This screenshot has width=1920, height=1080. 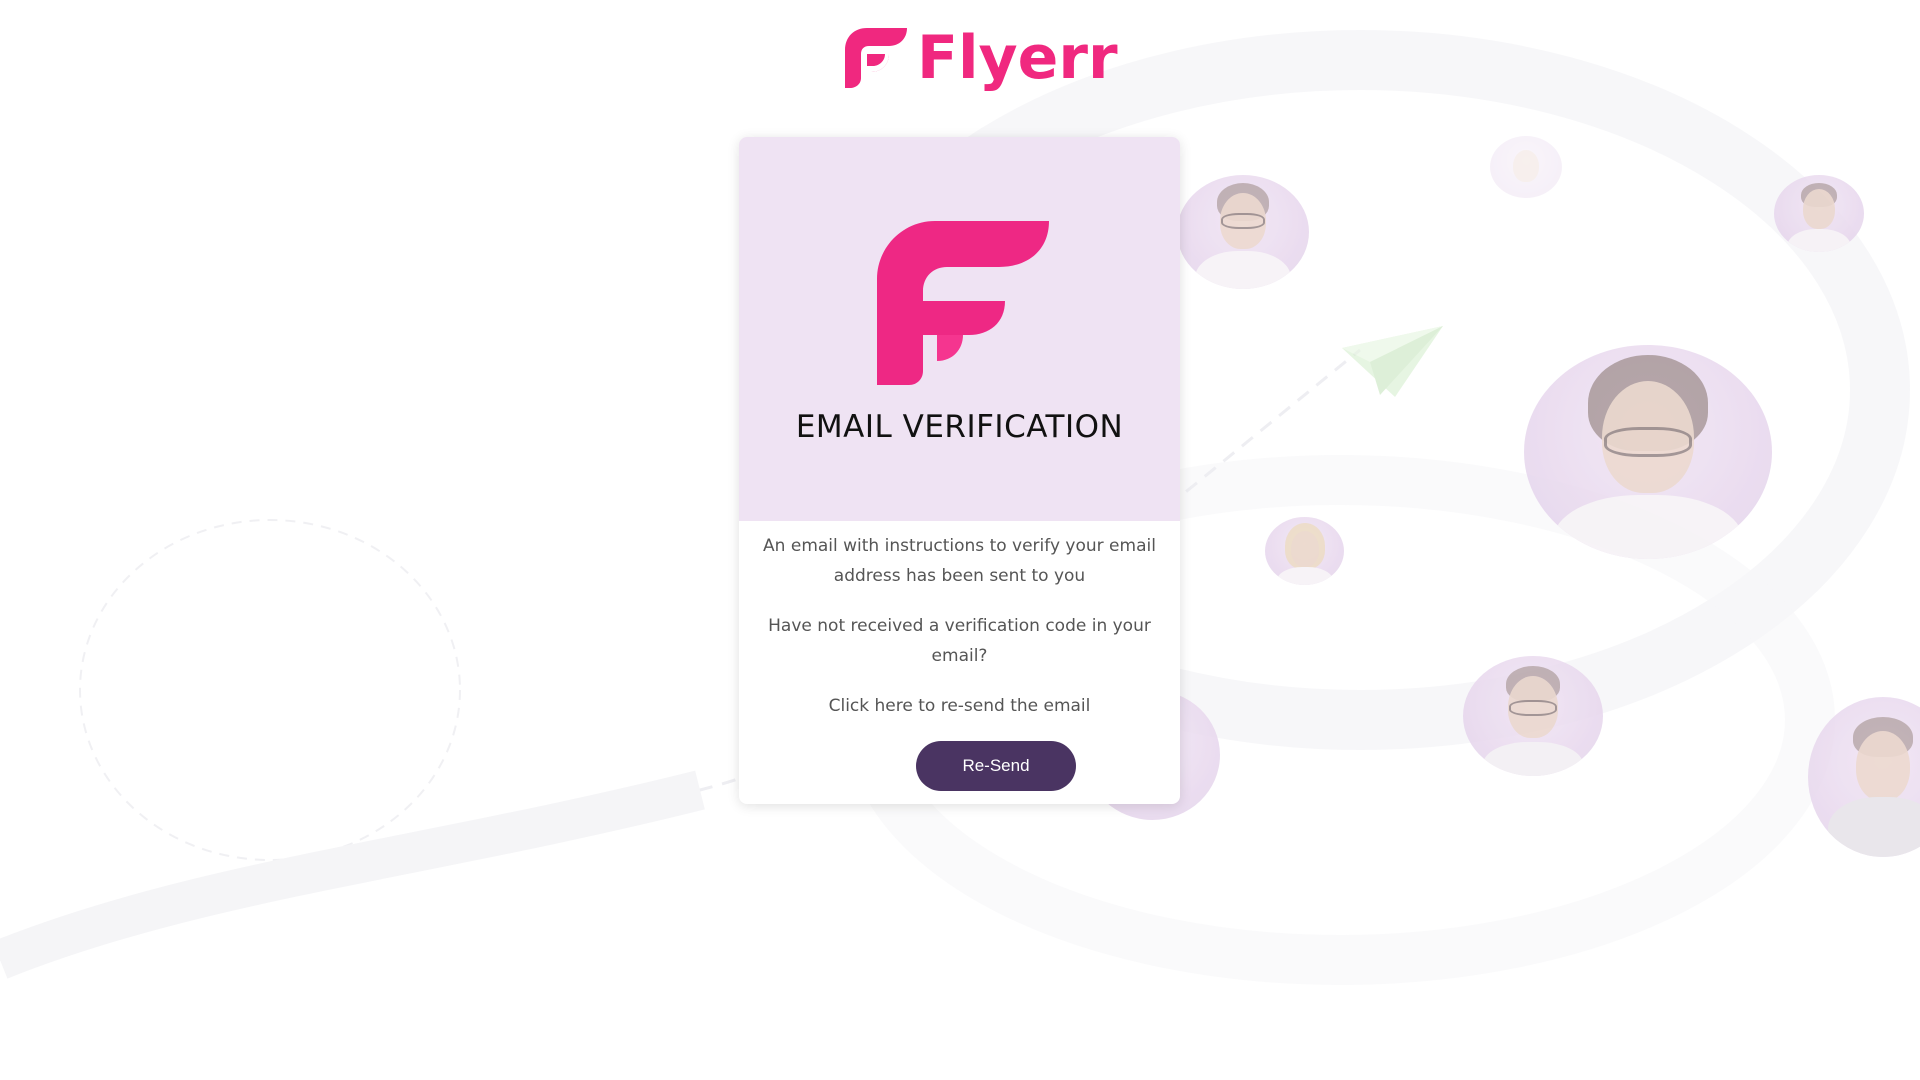 I want to click on card-header: EMAIL VERIFICATION, so click(x=959, y=329).